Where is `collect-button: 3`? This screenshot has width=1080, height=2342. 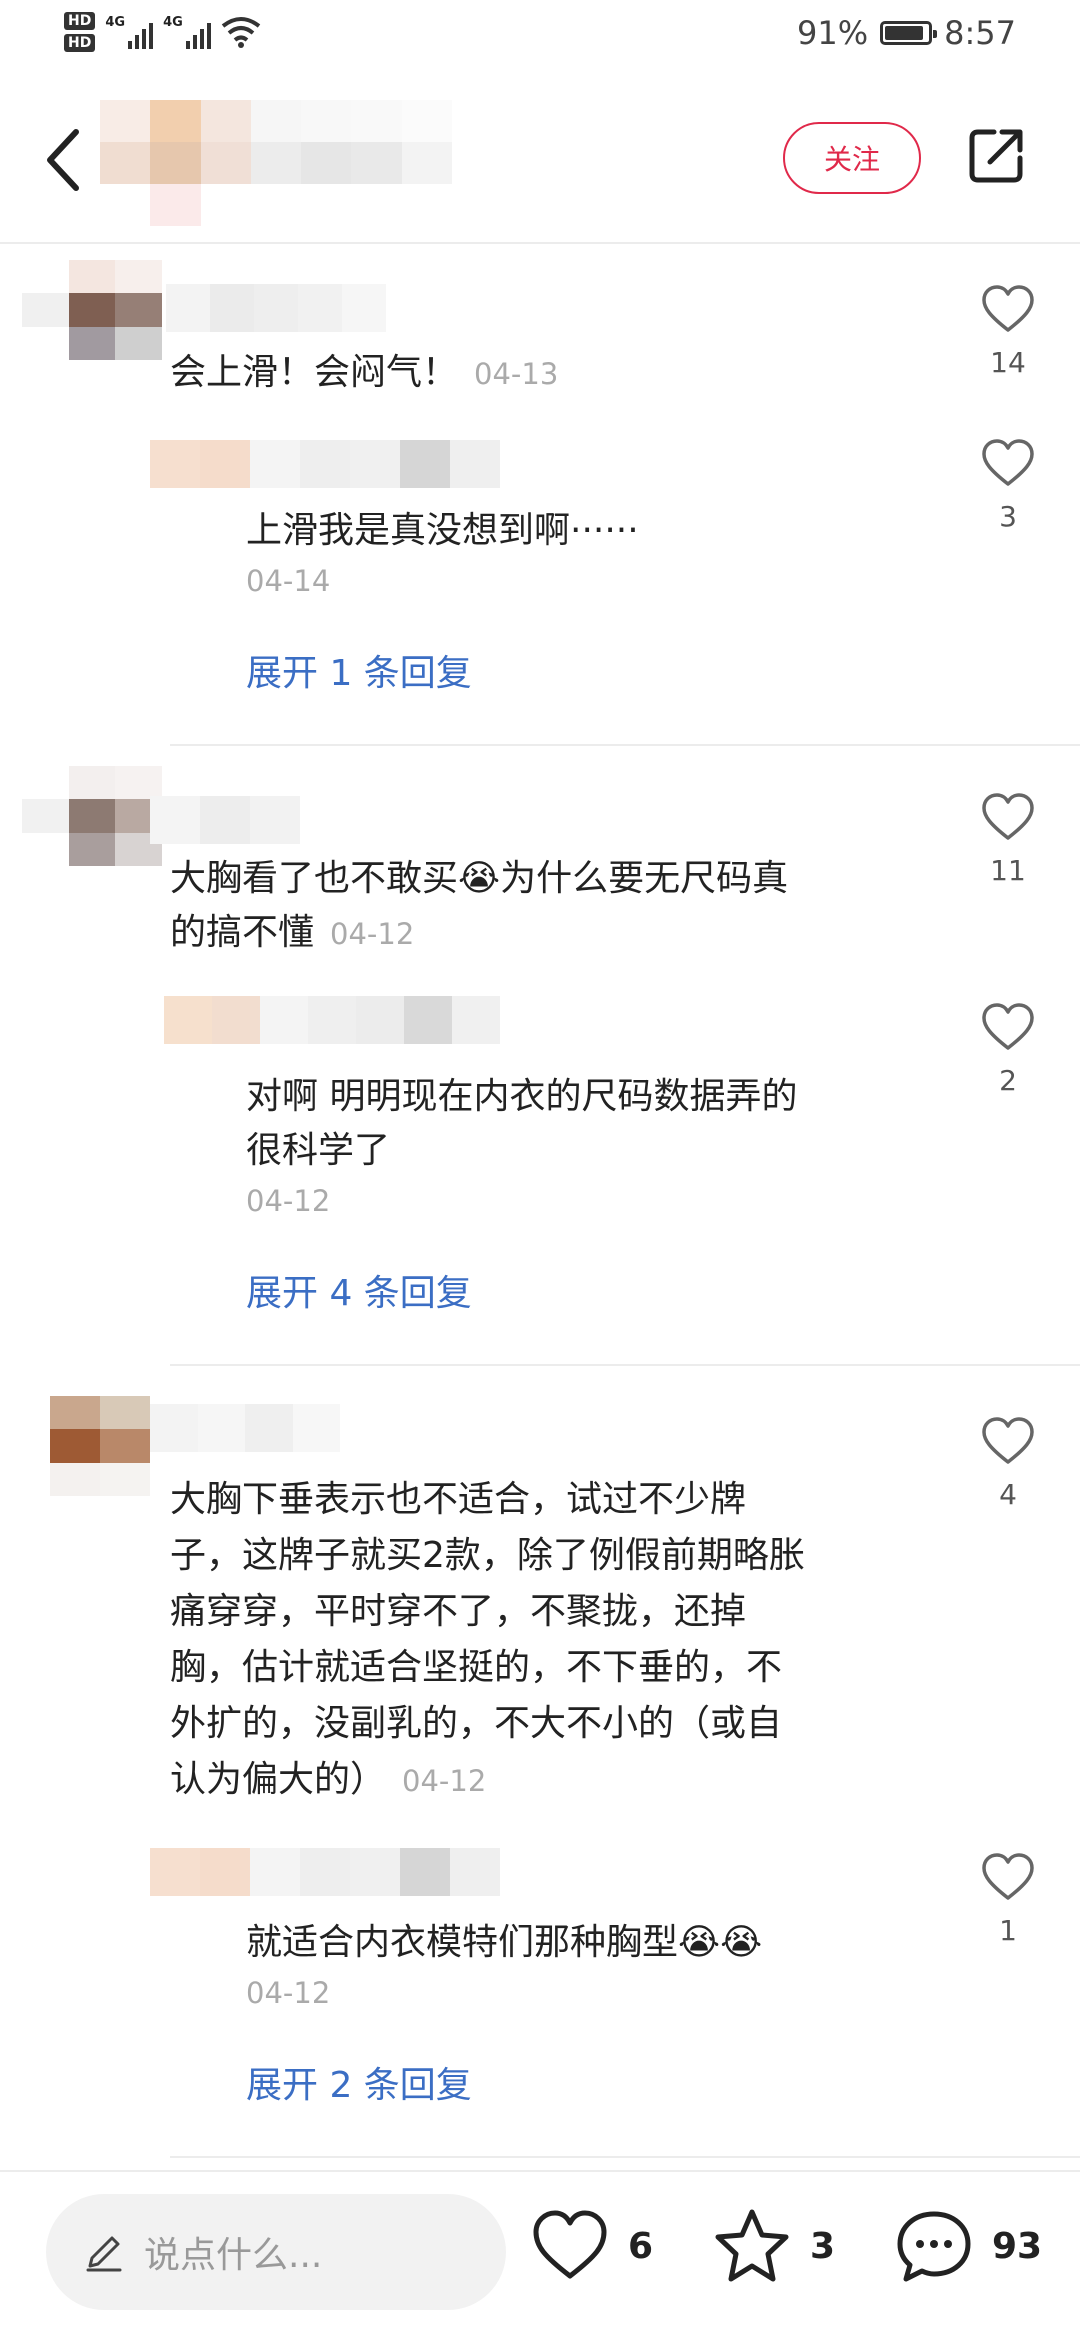 collect-button: 3 is located at coordinates (773, 2246).